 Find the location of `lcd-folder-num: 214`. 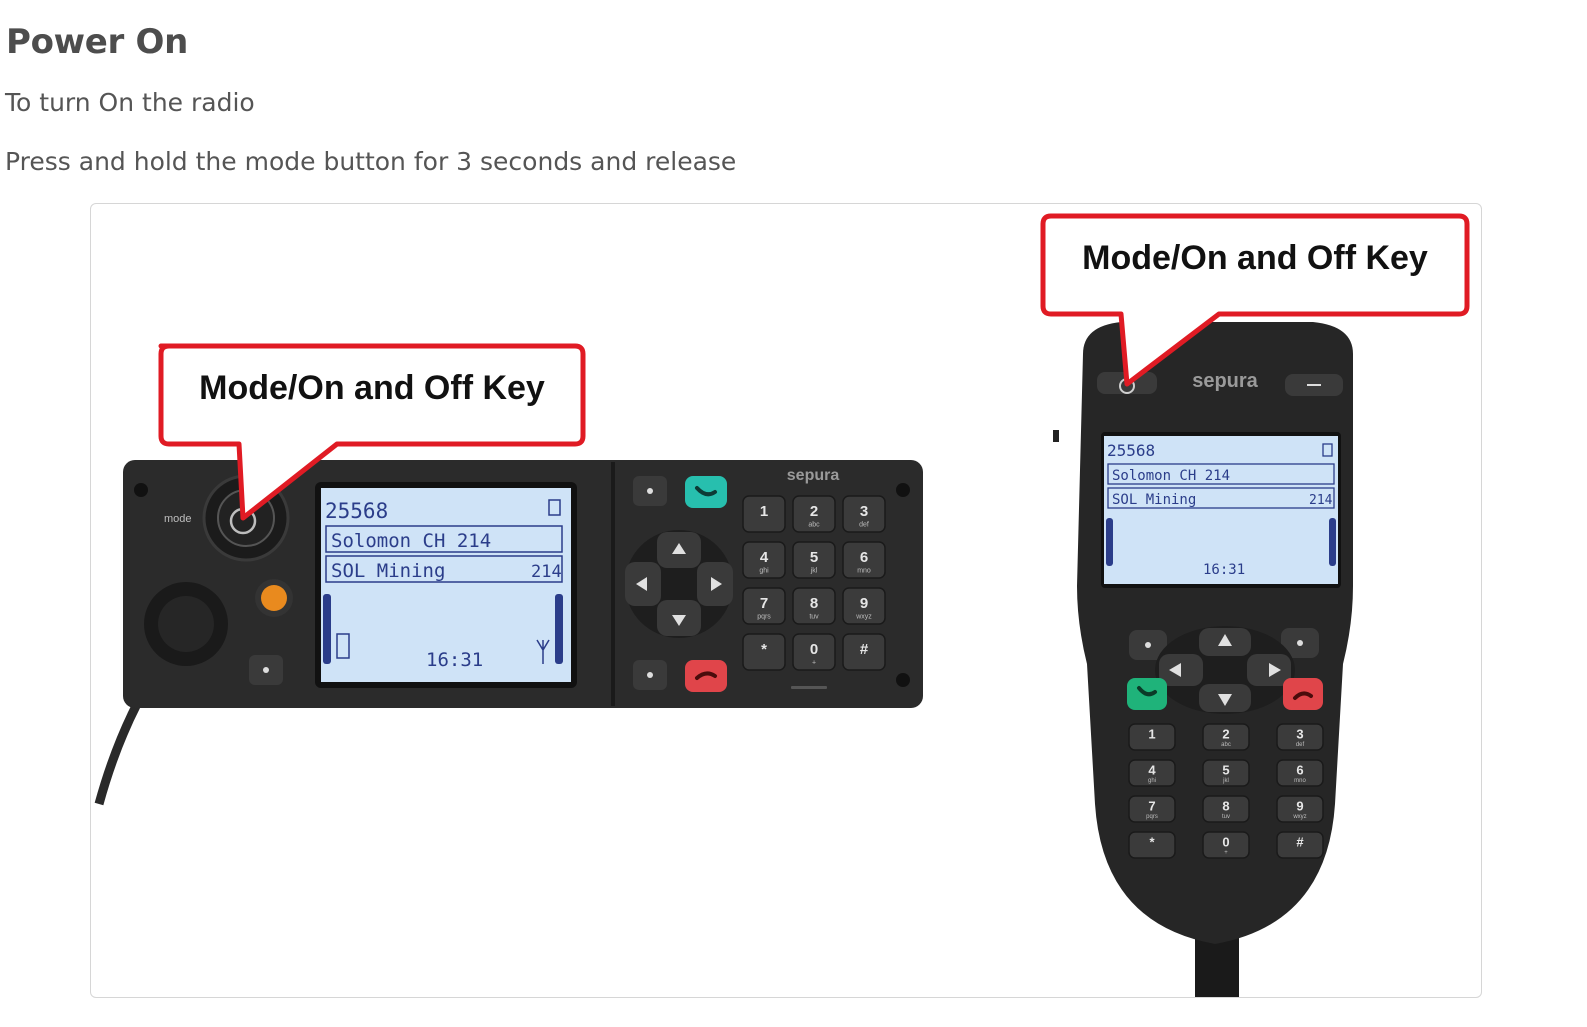

lcd-folder-num: 214 is located at coordinates (546, 572).